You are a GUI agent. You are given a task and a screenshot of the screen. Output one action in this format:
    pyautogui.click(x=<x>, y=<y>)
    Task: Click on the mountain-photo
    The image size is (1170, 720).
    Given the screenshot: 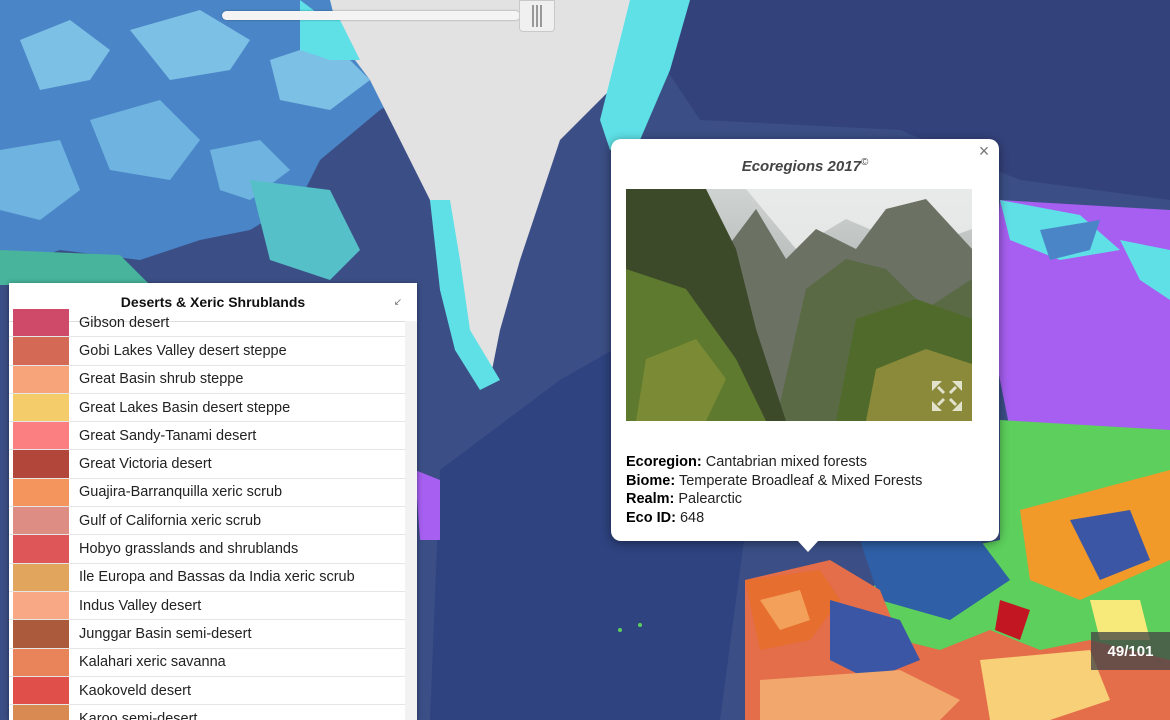 What is the action you would take?
    pyautogui.click(x=799, y=305)
    